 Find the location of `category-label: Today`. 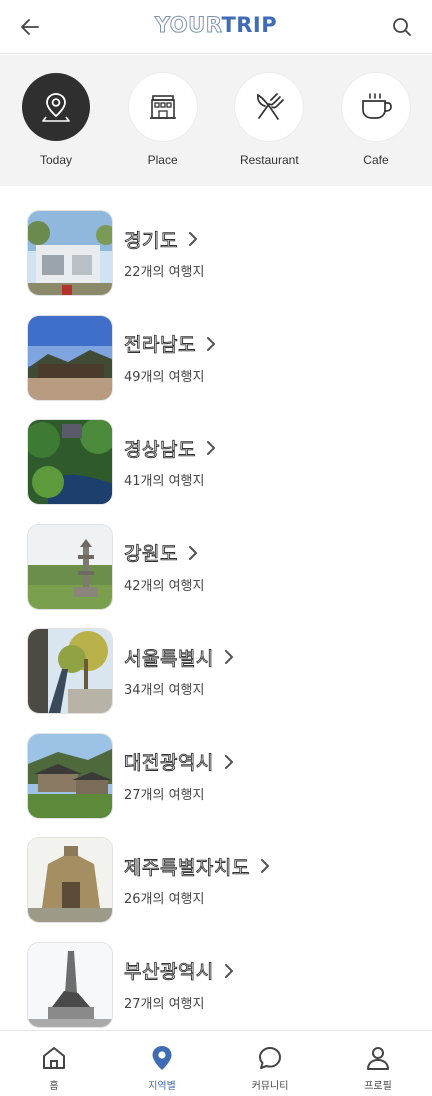

category-label: Today is located at coordinates (56, 160).